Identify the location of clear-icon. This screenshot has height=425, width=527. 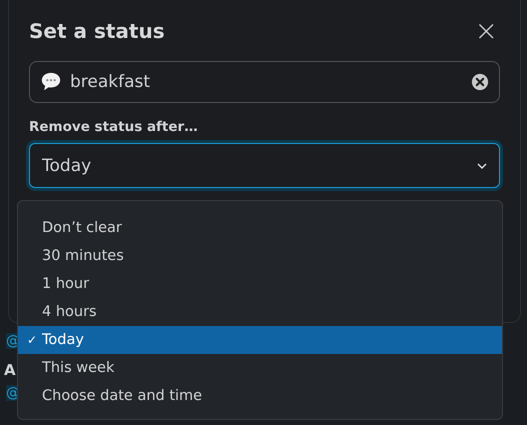
(480, 82).